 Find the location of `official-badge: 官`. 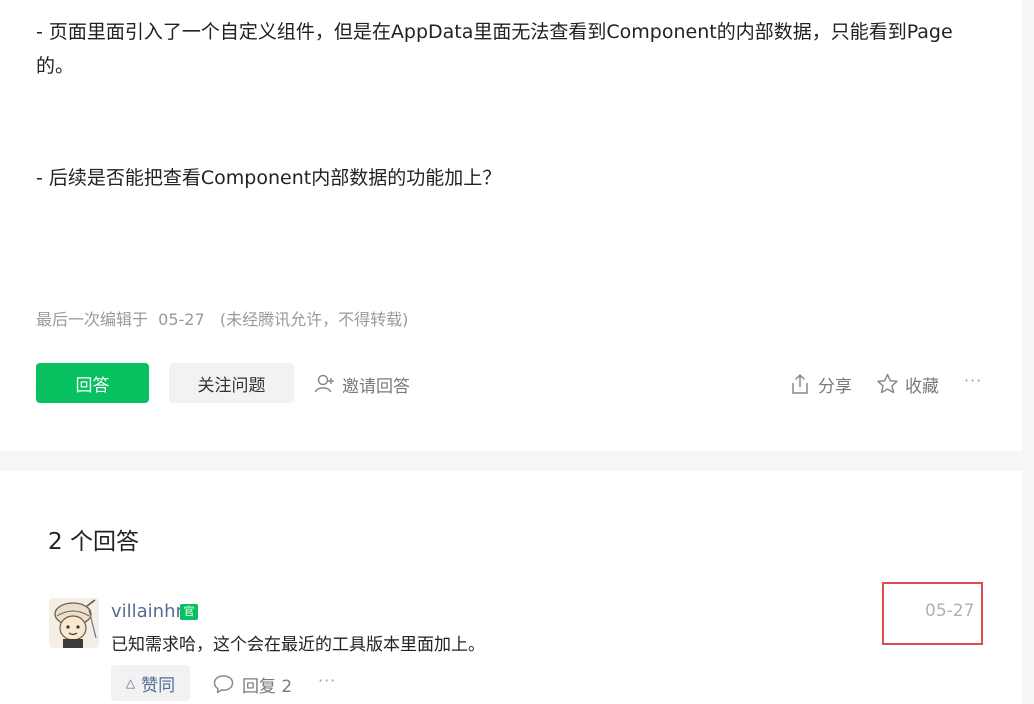

official-badge: 官 is located at coordinates (189, 612).